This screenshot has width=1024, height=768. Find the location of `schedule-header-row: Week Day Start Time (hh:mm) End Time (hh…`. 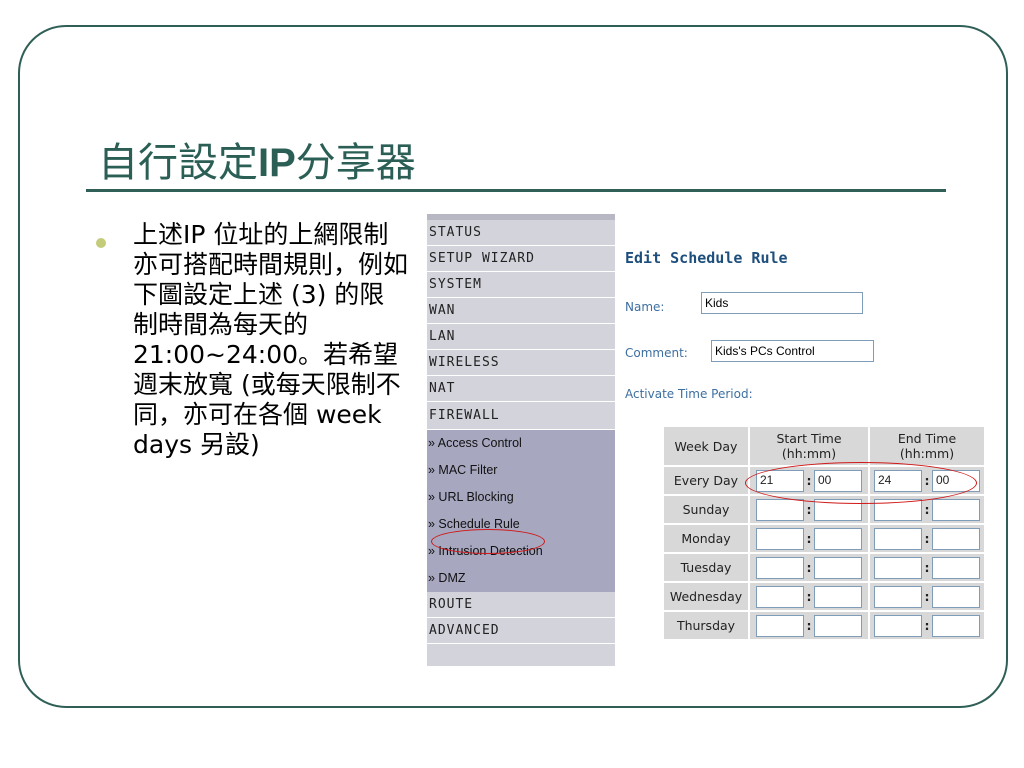

schedule-header-row: Week Day Start Time (hh:mm) End Time (hh… is located at coordinates (824, 446).